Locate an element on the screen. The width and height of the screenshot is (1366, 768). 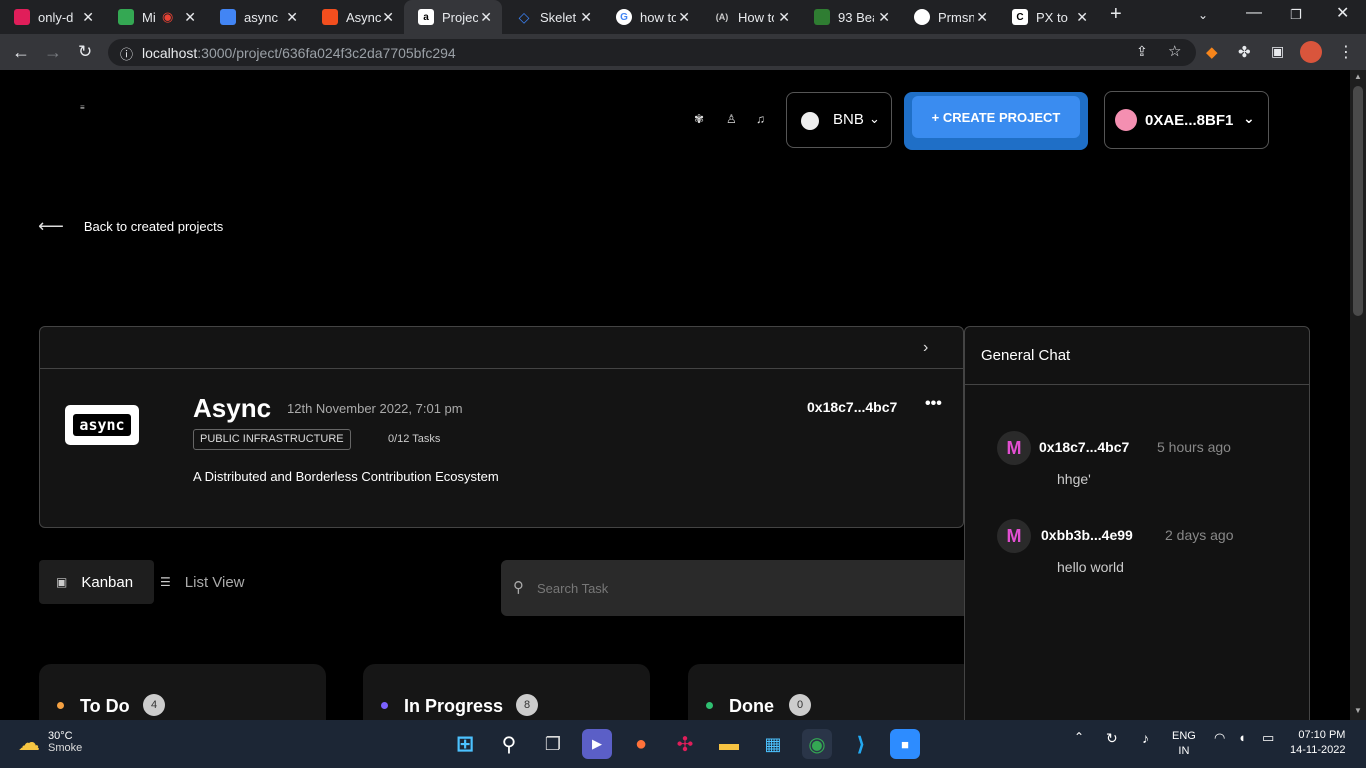
chevron-up-icon: ⌃ is located at coordinates (1079, 737).